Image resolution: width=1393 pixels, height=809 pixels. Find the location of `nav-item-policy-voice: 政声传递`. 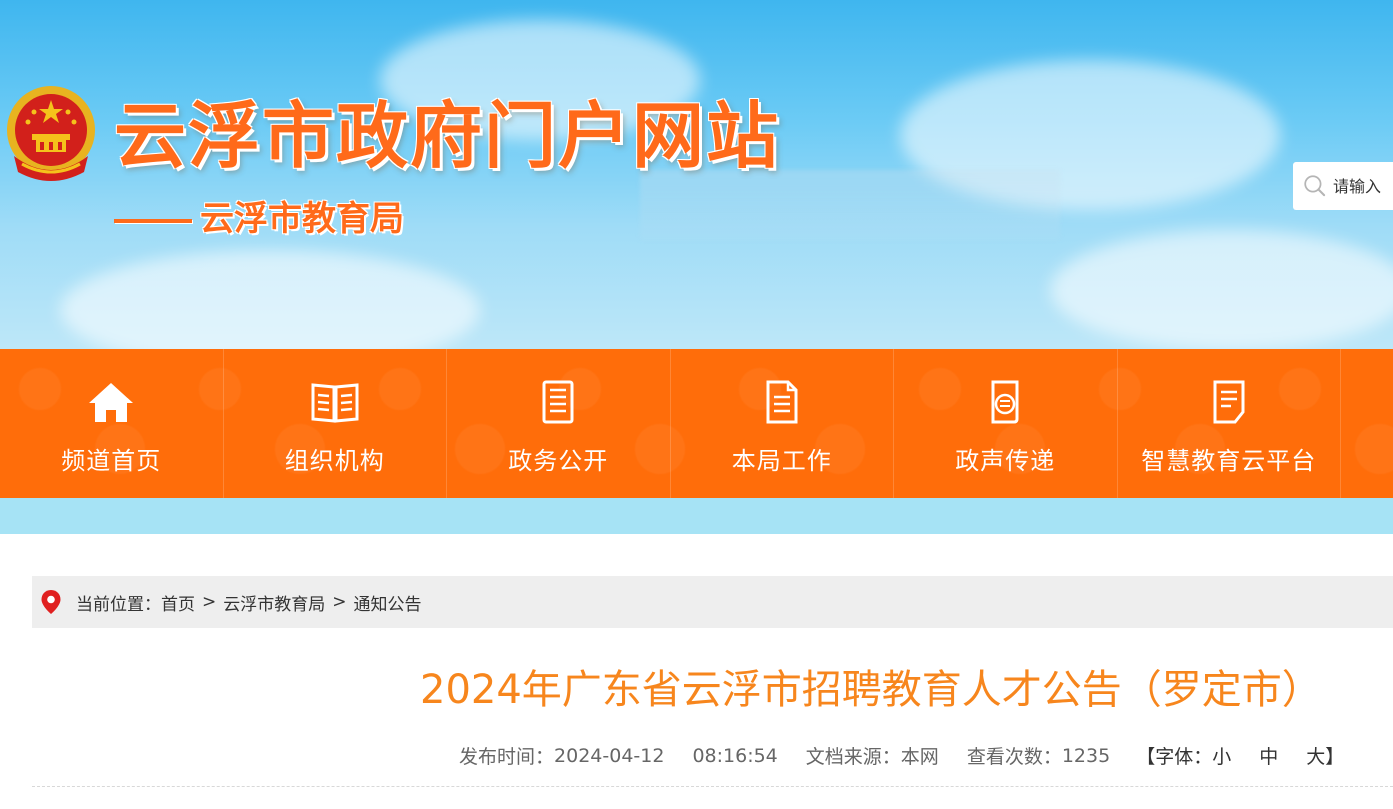

nav-item-policy-voice: 政声传递 is located at coordinates (1006, 423).